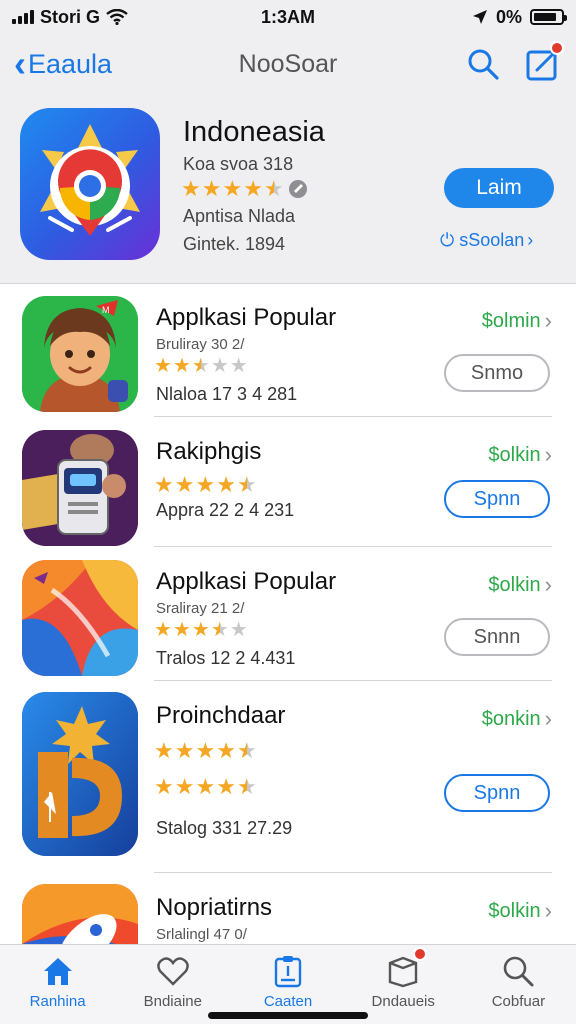 The image size is (576, 1024). I want to click on carrier-label: Stori G, so click(70, 16).